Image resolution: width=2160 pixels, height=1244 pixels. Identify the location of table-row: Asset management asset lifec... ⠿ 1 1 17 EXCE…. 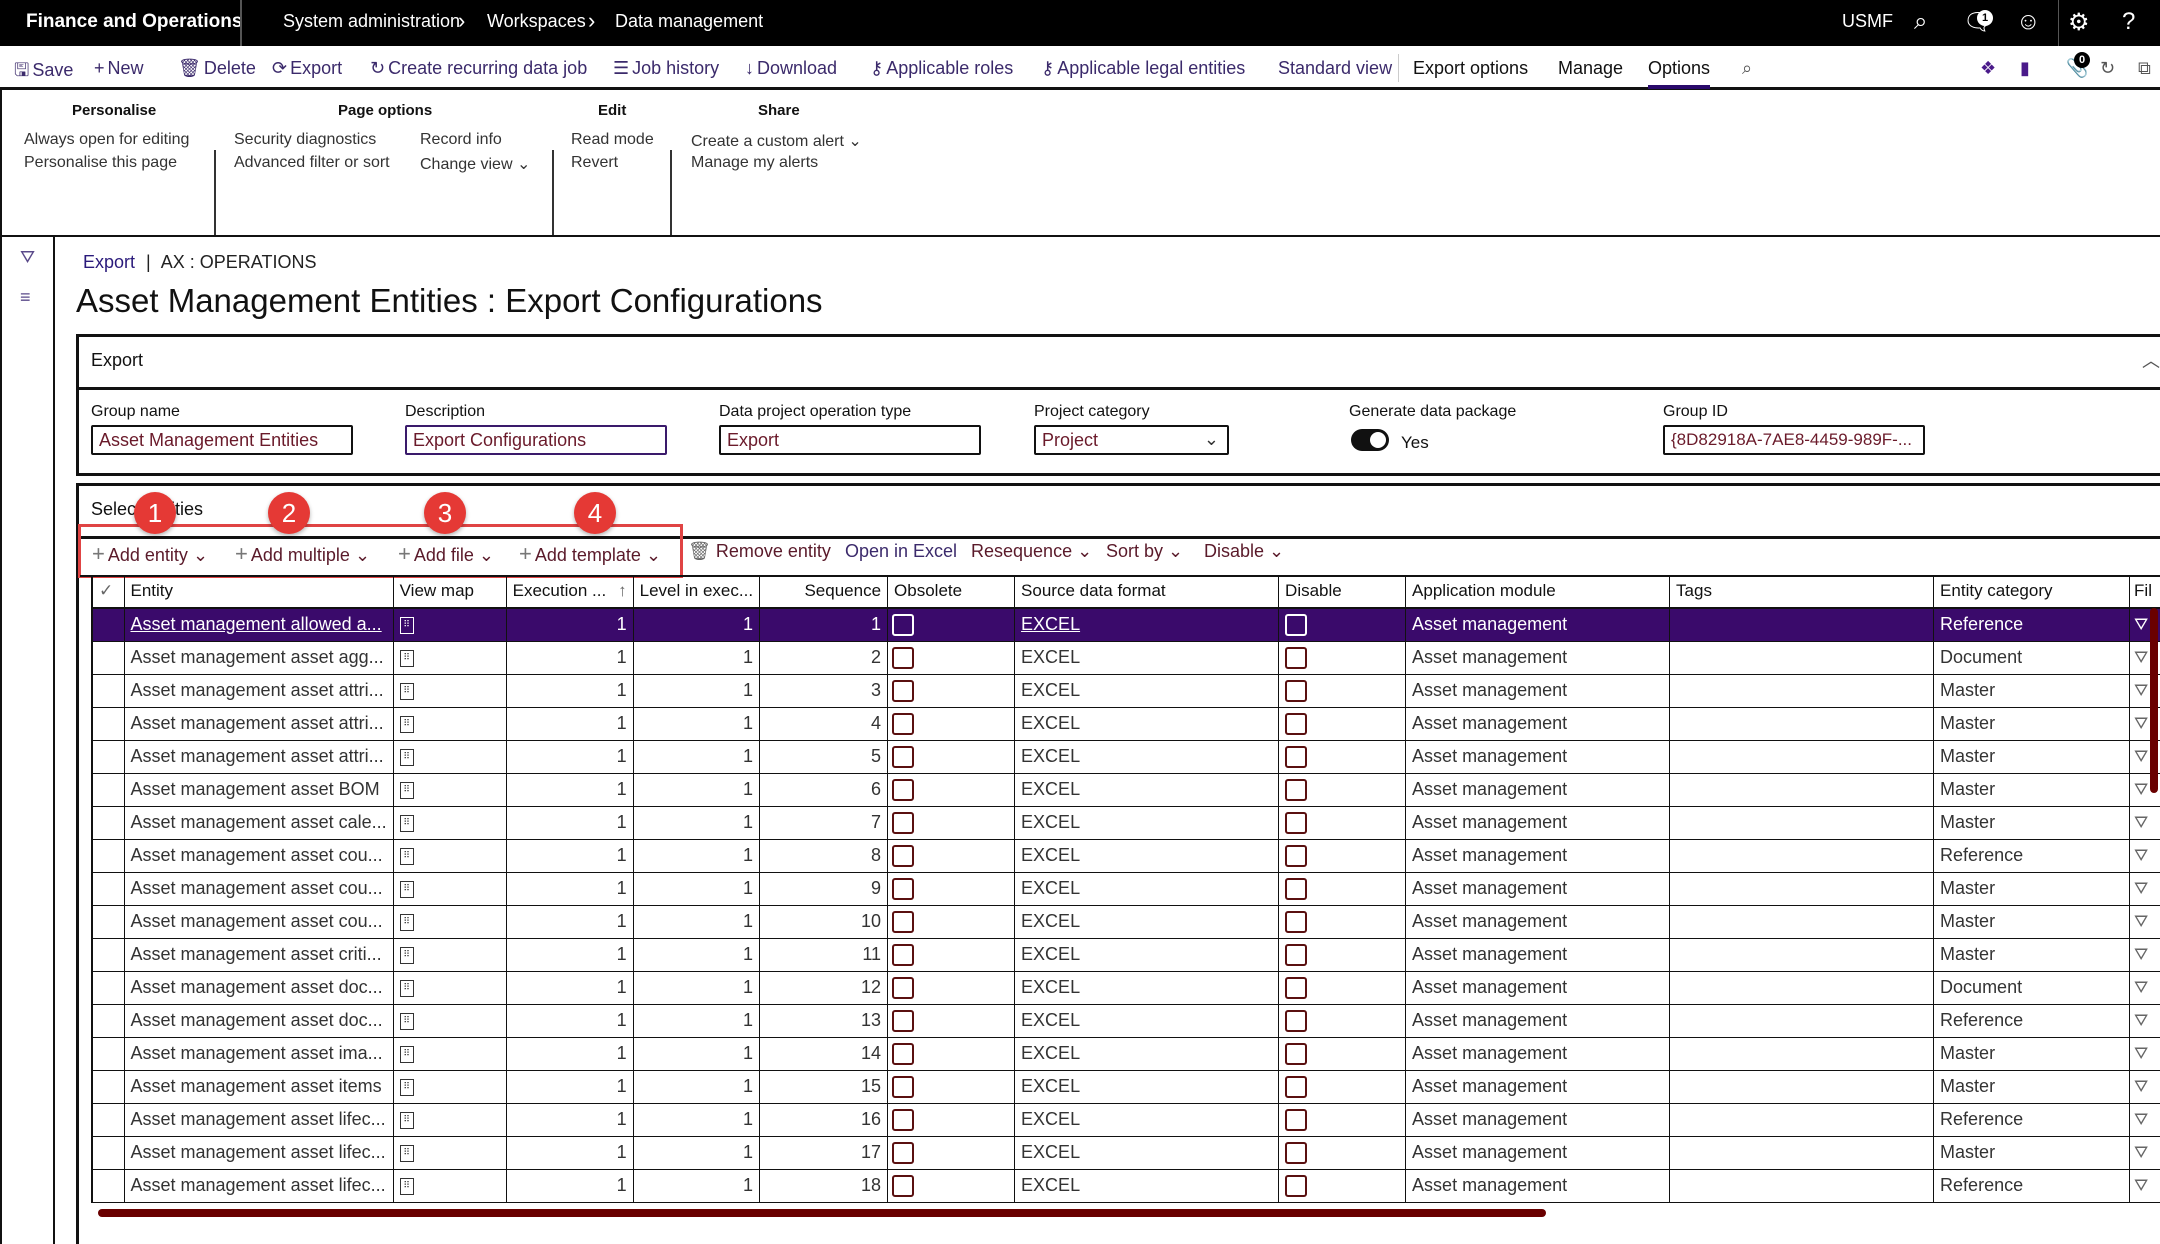
(1125, 1153).